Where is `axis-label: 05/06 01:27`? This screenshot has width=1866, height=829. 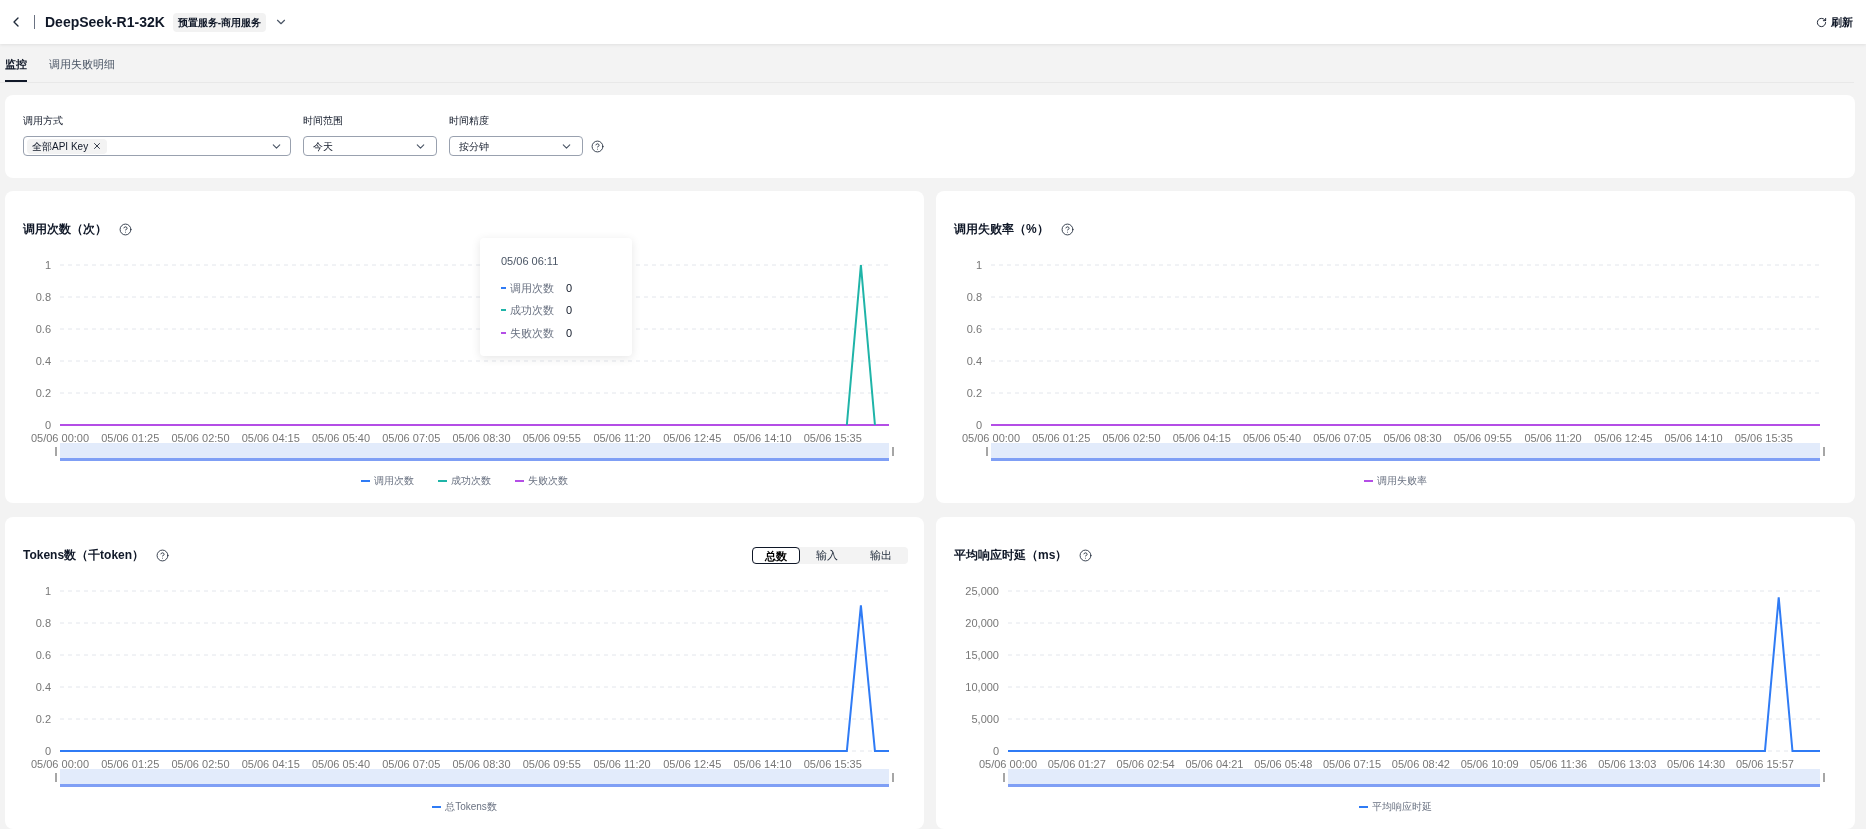 axis-label: 05/06 01:27 is located at coordinates (1076, 764).